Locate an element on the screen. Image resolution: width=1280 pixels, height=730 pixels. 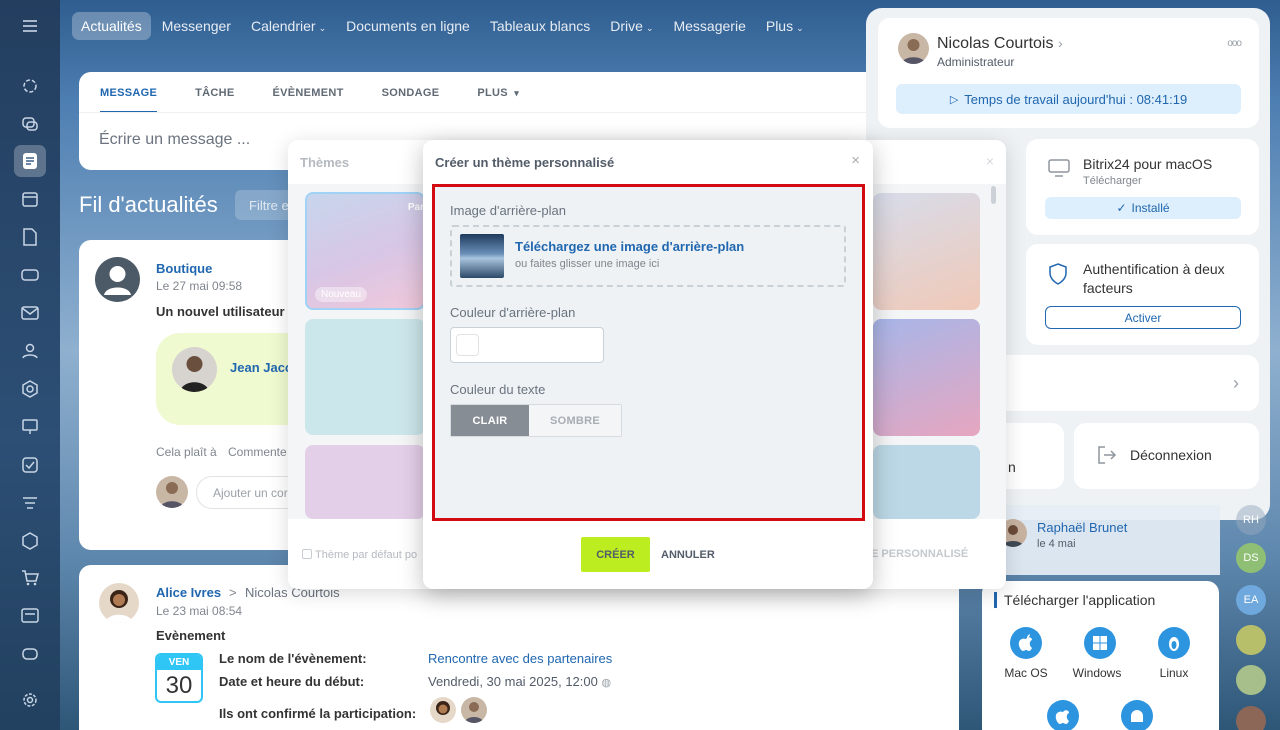
activity-date: le 4 mai is located at coordinates (1056, 544).